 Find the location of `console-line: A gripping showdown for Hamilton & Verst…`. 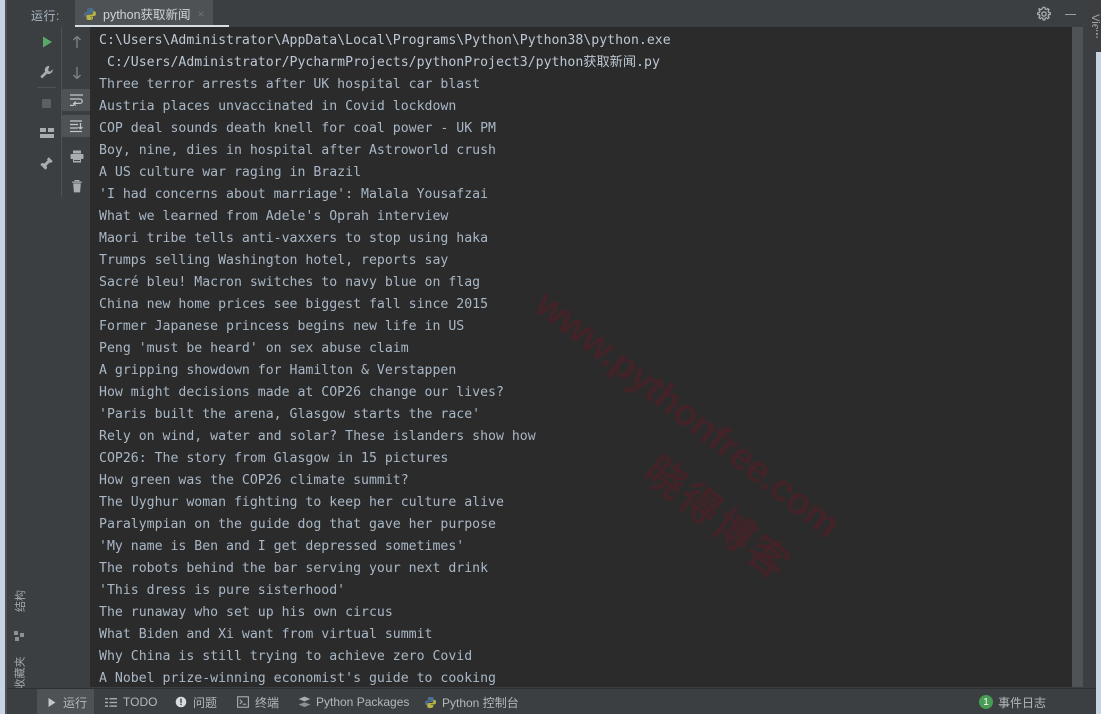

console-line: A gripping showdown for Hamilton & Verst… is located at coordinates (278, 370).